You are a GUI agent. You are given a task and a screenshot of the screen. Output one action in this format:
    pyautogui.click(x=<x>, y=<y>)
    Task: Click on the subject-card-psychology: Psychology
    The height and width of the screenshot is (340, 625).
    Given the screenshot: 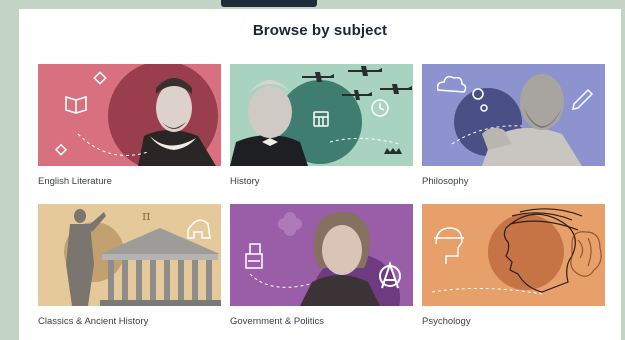 What is the action you would take?
    pyautogui.click(x=513, y=265)
    